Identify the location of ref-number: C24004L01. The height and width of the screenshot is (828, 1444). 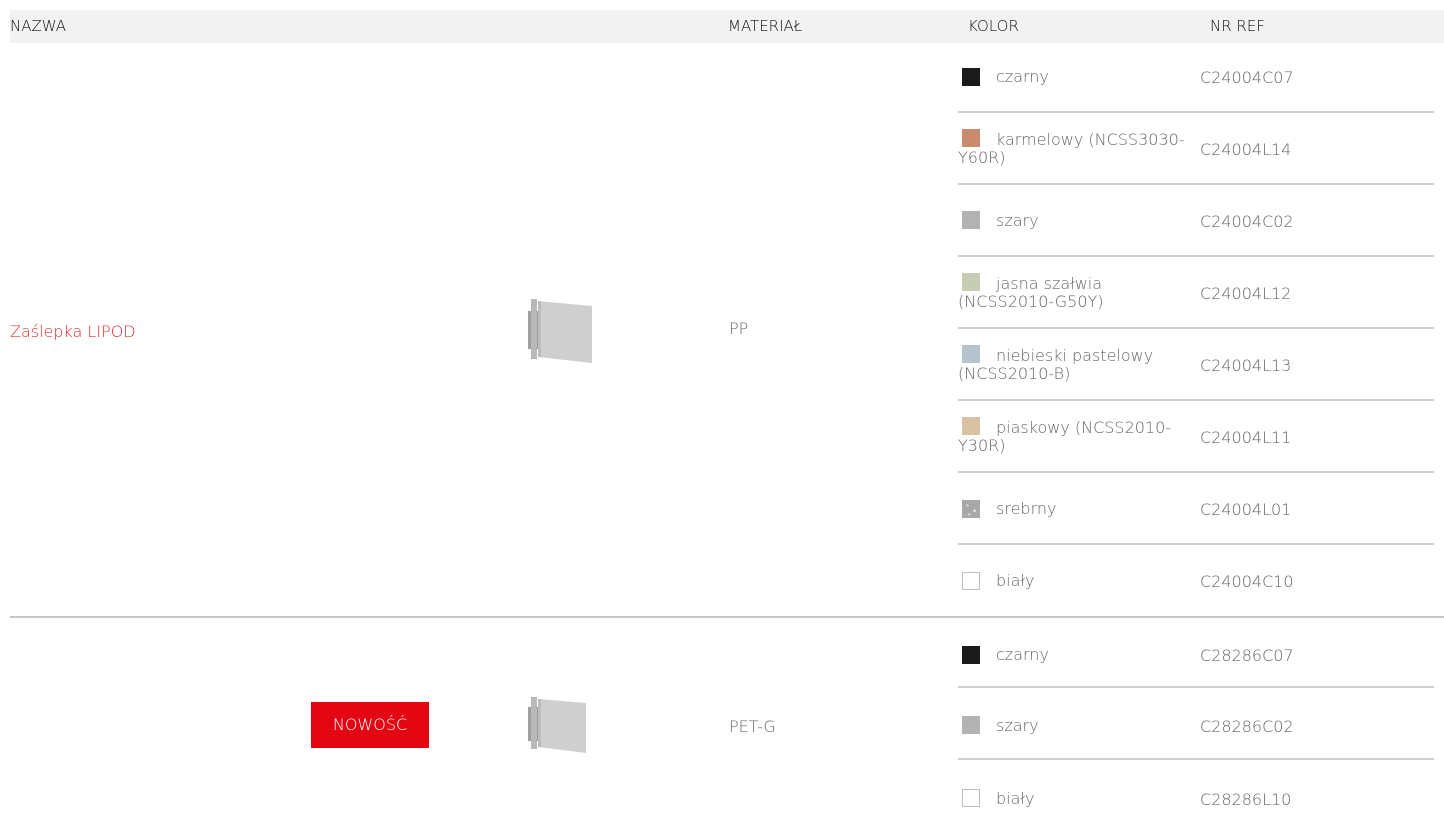
(1246, 509).